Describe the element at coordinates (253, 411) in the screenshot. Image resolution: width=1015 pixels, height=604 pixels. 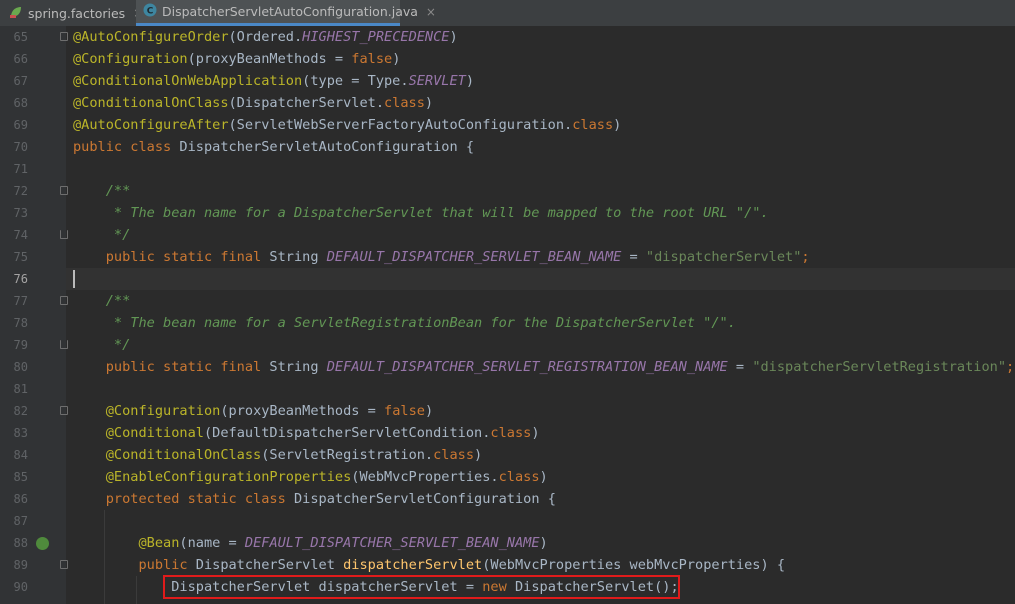
I see `code-line-82: @Configuration(proxyBeanMethods = false)` at that location.